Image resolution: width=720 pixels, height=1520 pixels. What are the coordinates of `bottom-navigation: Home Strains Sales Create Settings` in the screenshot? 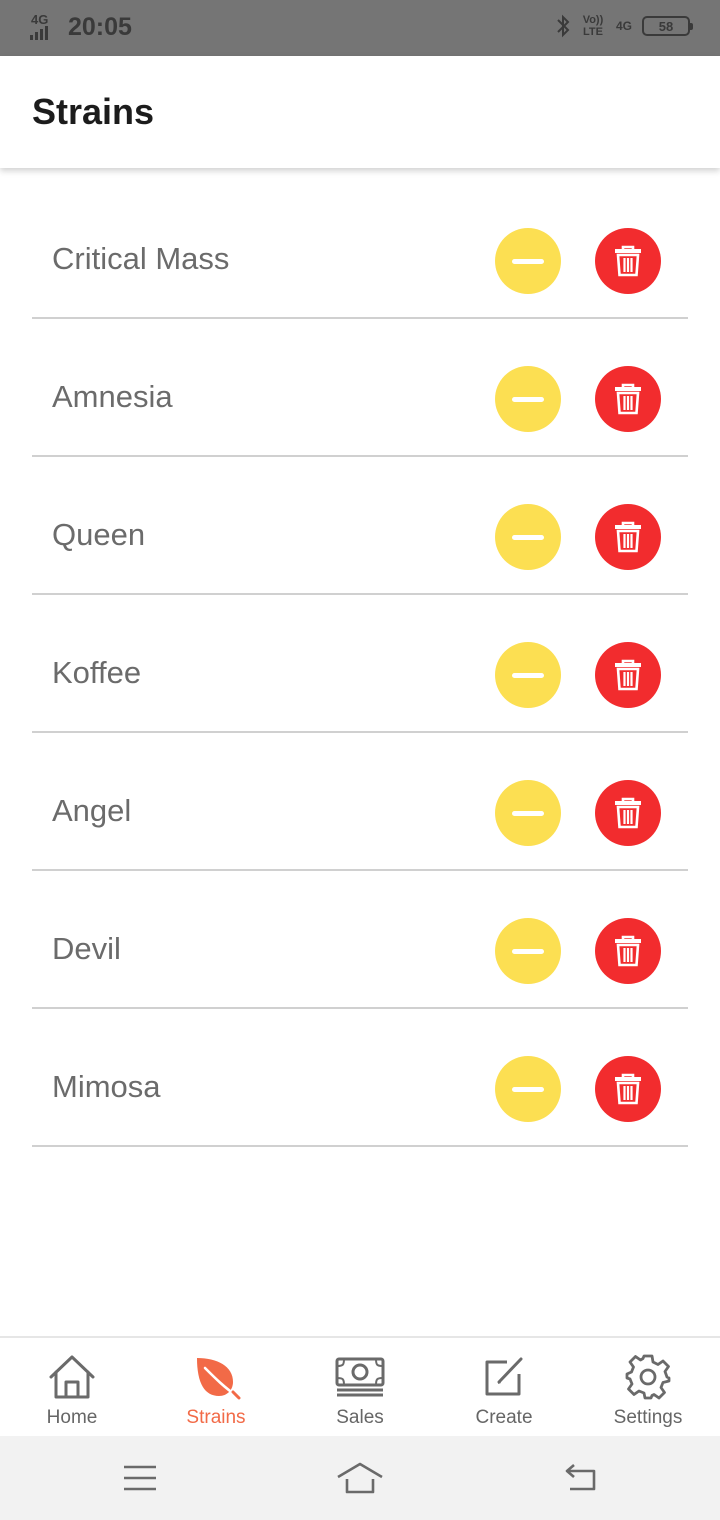 It's located at (360, 1386).